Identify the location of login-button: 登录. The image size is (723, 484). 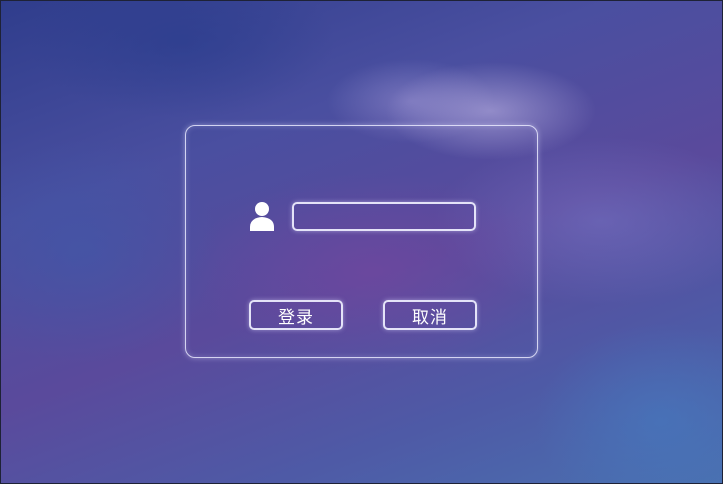
(296, 315).